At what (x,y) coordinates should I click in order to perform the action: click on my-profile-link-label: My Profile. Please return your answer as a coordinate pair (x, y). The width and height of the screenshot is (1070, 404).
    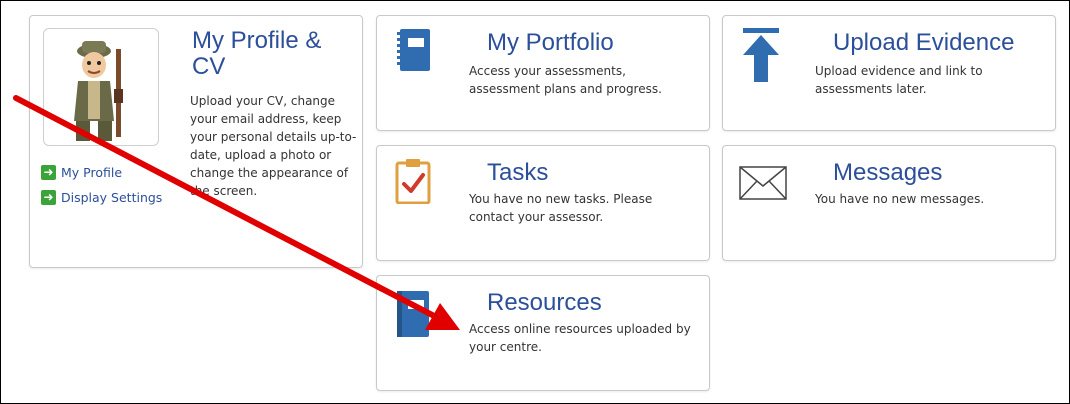
    Looking at the image, I should click on (92, 172).